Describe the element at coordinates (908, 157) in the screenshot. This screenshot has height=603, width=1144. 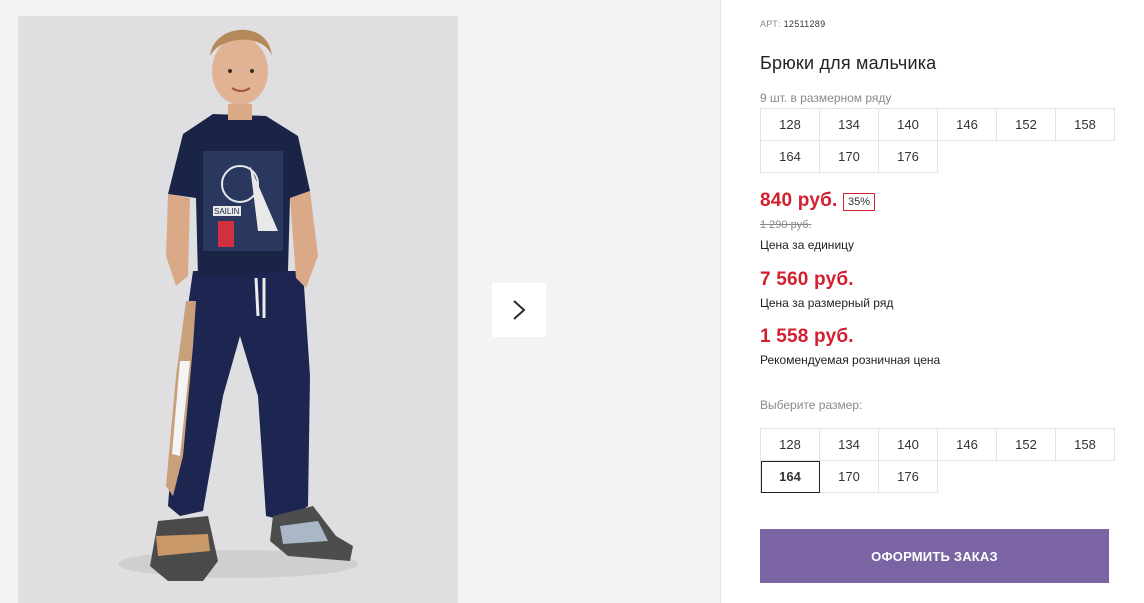
I see `size-row-cell: 176` at that location.